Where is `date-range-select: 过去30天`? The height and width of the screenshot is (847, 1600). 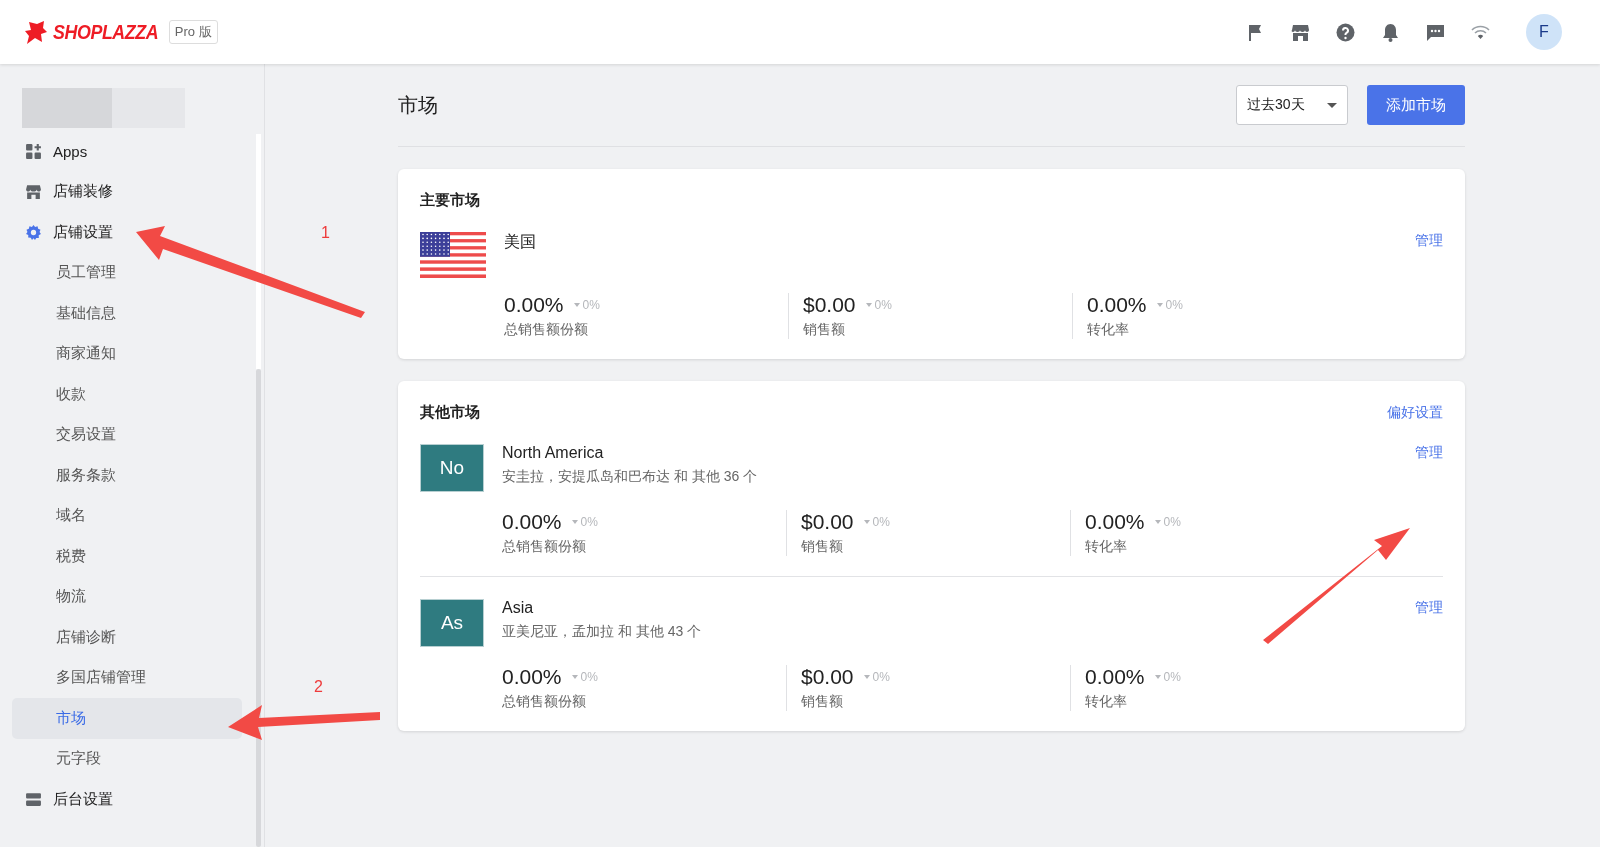 date-range-select: 过去30天 is located at coordinates (1292, 105).